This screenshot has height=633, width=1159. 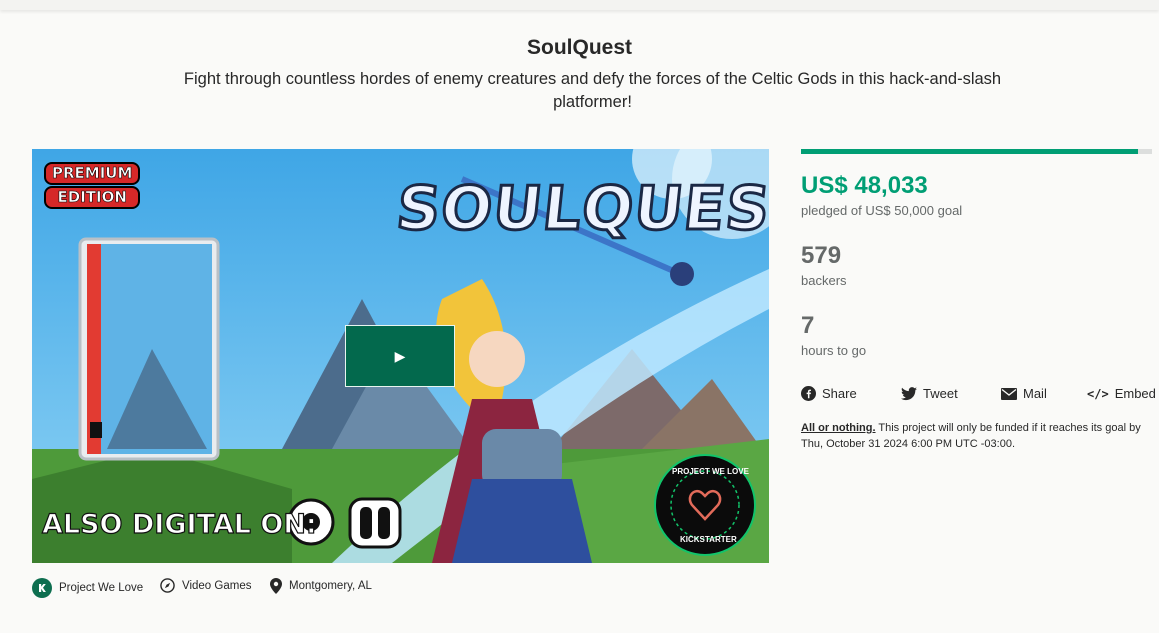 What do you see at coordinates (708, 539) in the screenshot?
I see `project-we-love-seal-bottom: KICKSTARTER` at bounding box center [708, 539].